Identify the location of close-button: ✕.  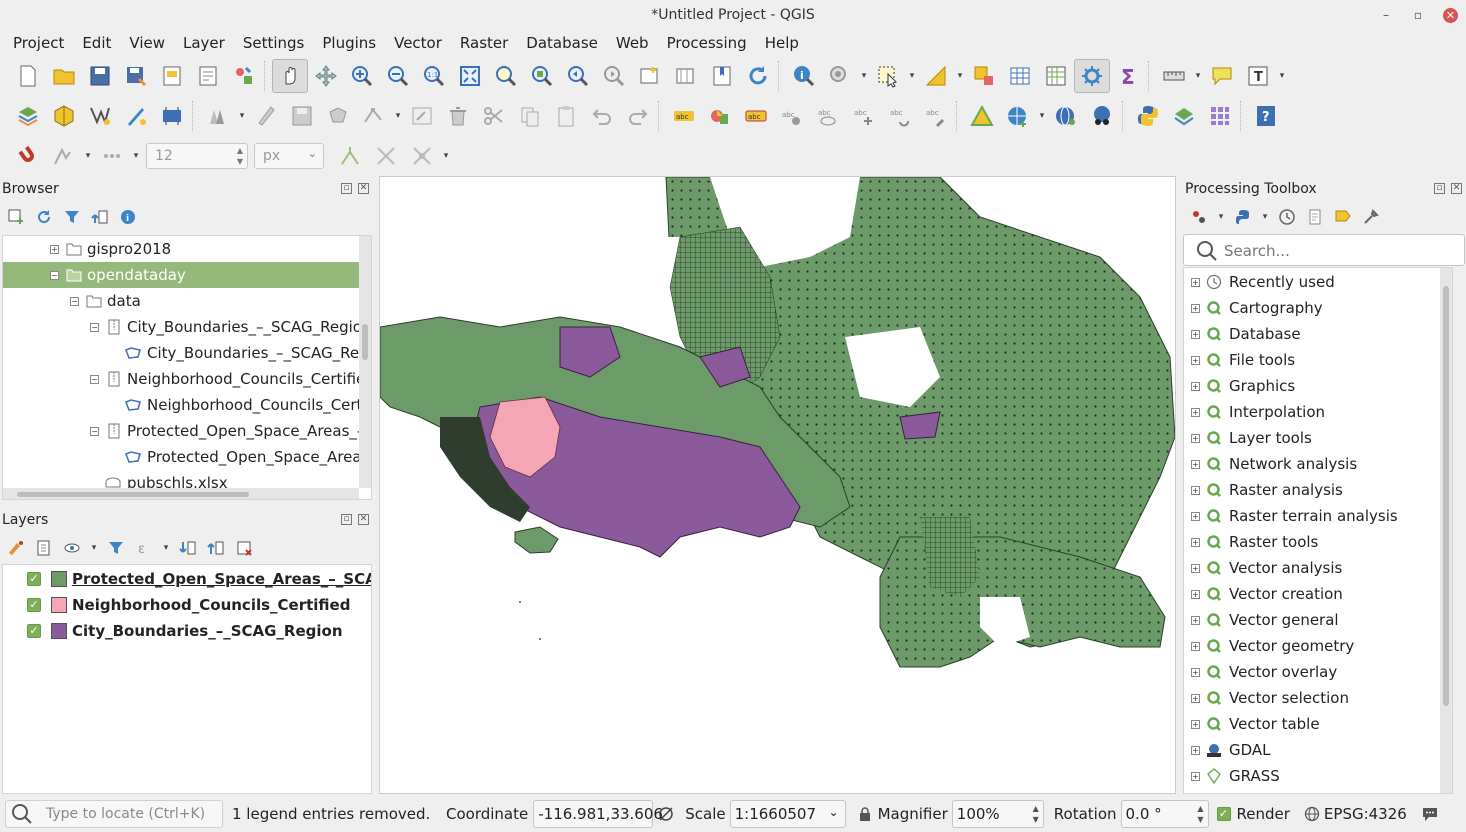
(1450, 15).